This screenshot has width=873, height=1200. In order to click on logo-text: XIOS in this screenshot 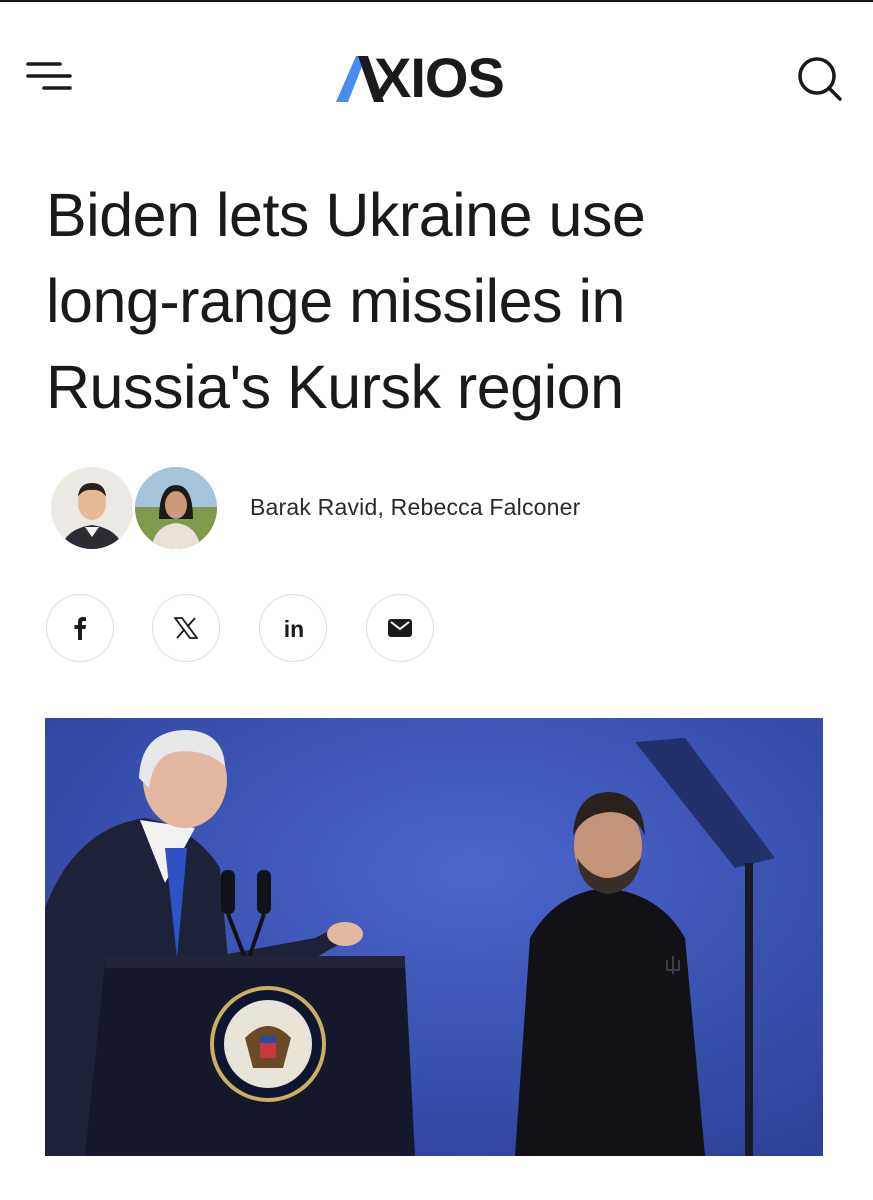, I will do `click(439, 77)`.